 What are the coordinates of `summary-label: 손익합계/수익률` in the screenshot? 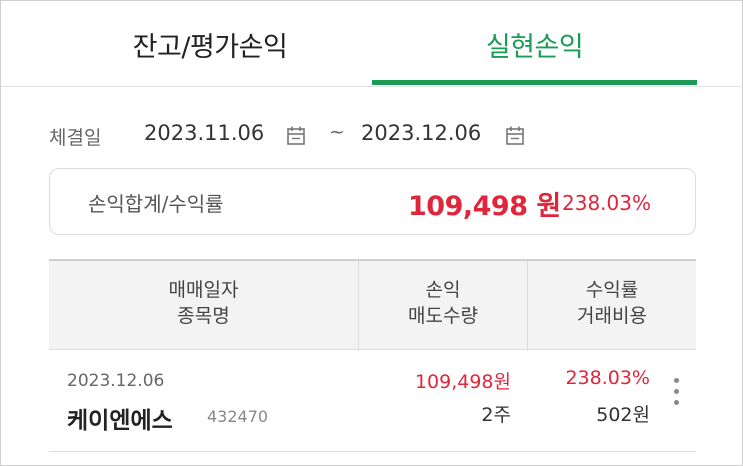 It's located at (156, 204).